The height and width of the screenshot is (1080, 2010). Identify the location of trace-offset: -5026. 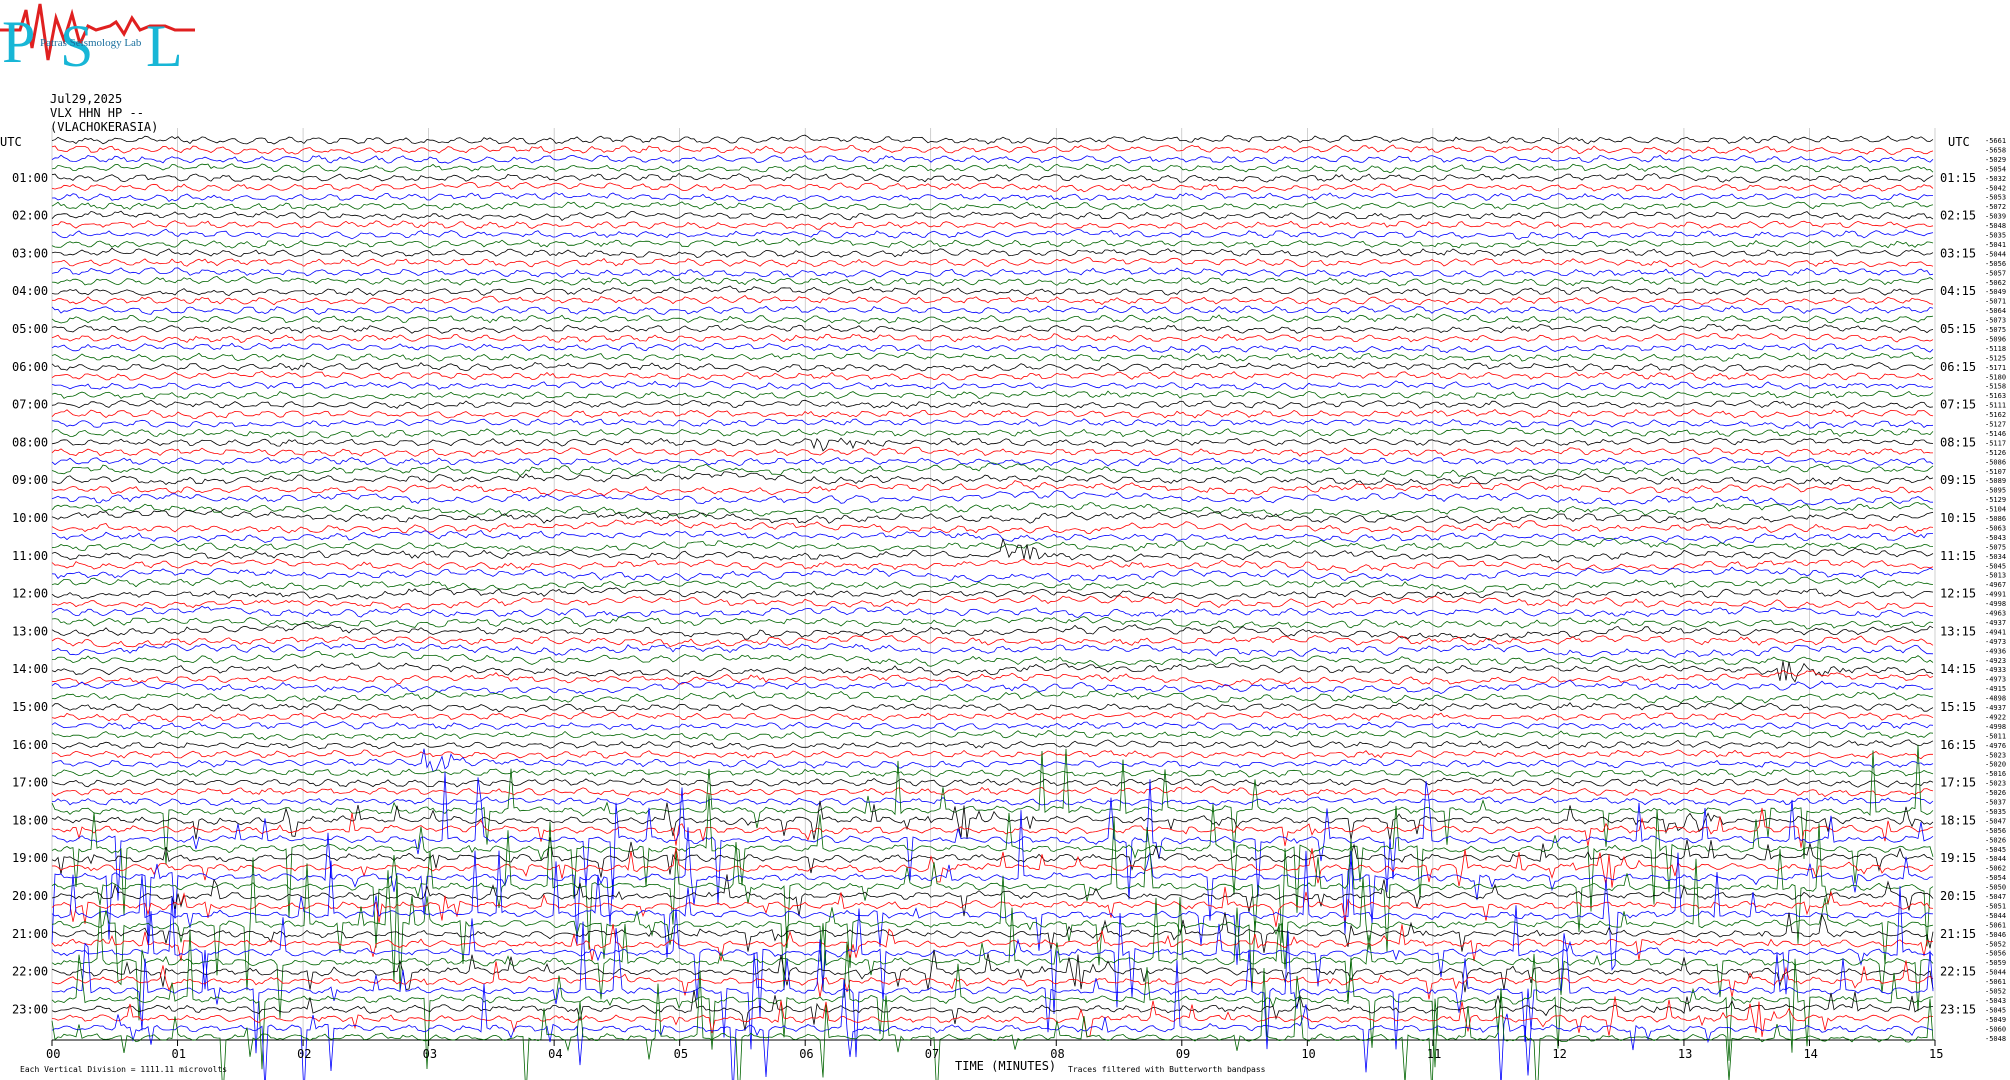
(1995, 840).